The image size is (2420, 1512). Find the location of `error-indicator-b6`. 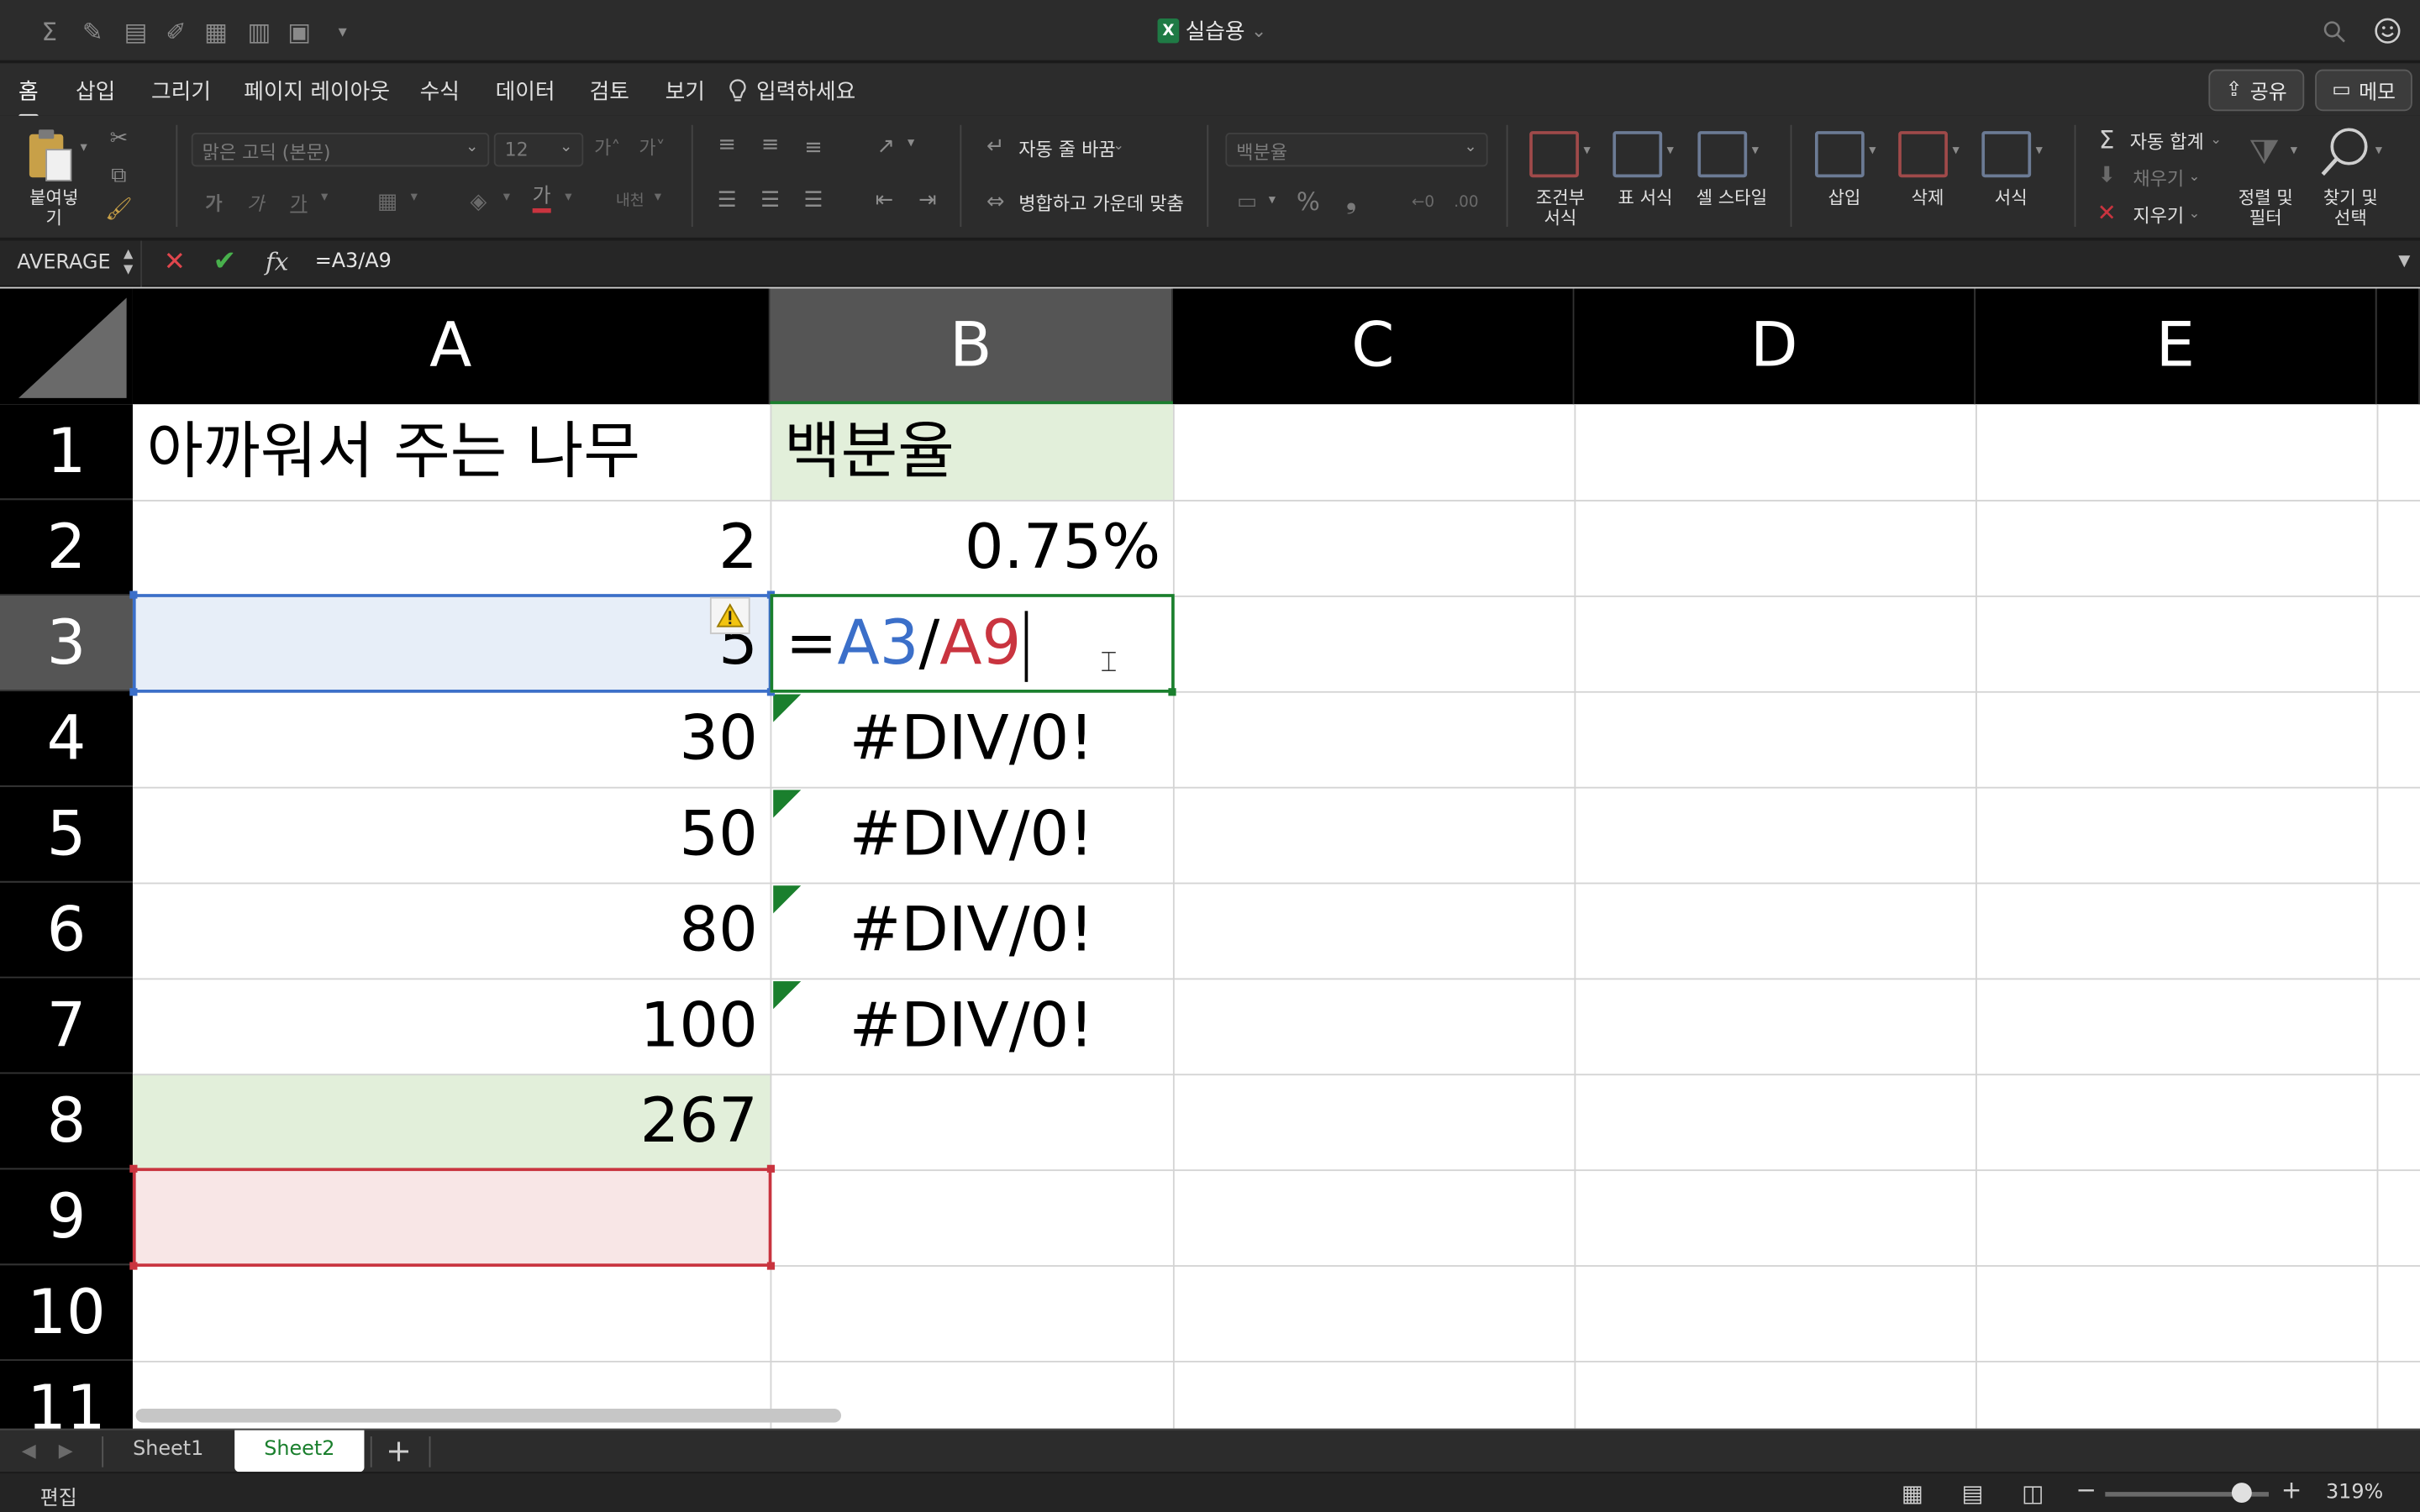

error-indicator-b6 is located at coordinates (787, 899).